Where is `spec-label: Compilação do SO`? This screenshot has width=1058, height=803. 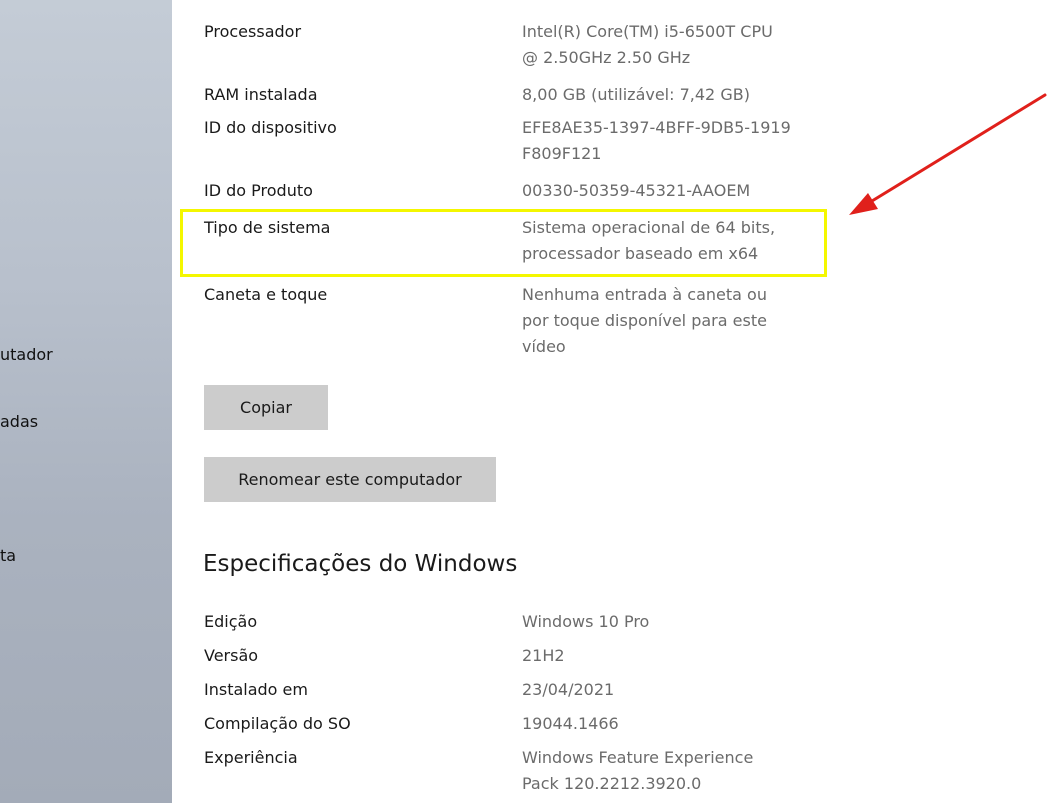 spec-label: Compilação do SO is located at coordinates (277, 723).